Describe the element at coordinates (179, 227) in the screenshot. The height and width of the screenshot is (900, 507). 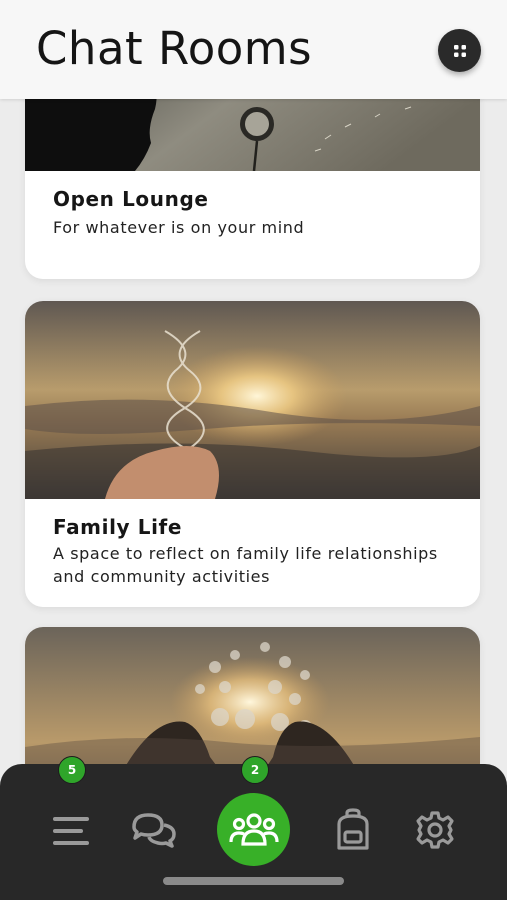
I see `room-description: For whatever is on your mind` at that location.